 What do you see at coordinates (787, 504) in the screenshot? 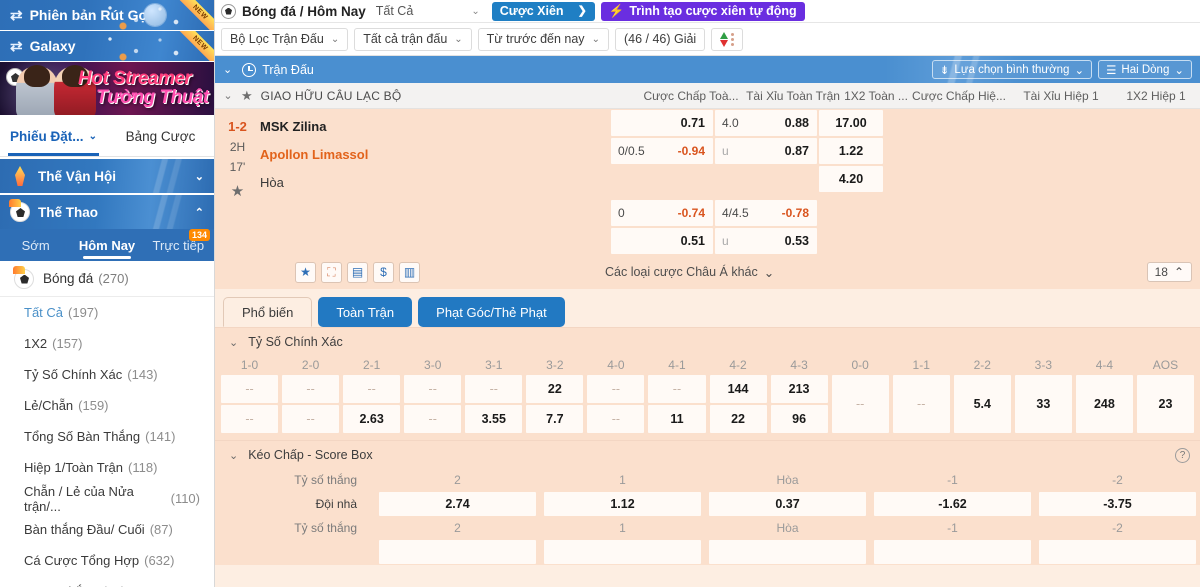
I see `score-box-odd: 0.37` at bounding box center [787, 504].